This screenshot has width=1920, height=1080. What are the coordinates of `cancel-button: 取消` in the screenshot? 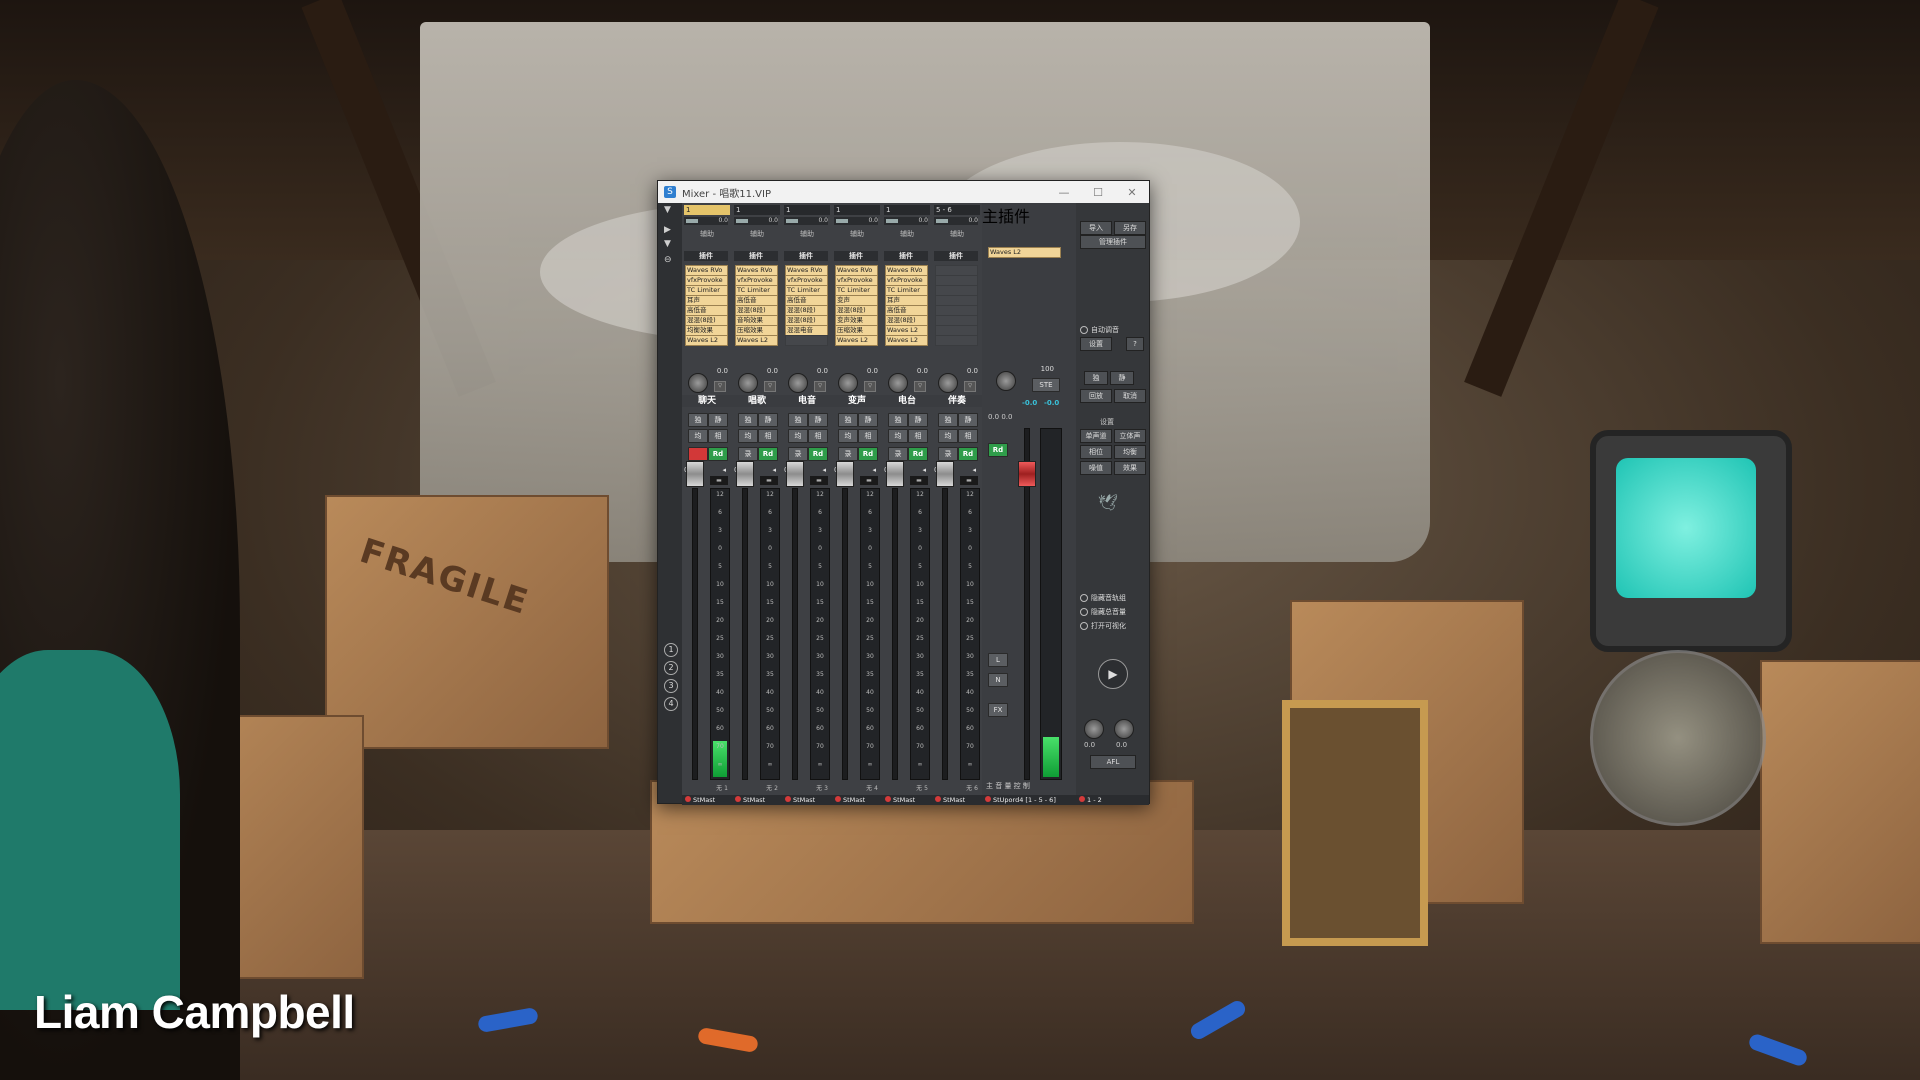 It's located at (1130, 396).